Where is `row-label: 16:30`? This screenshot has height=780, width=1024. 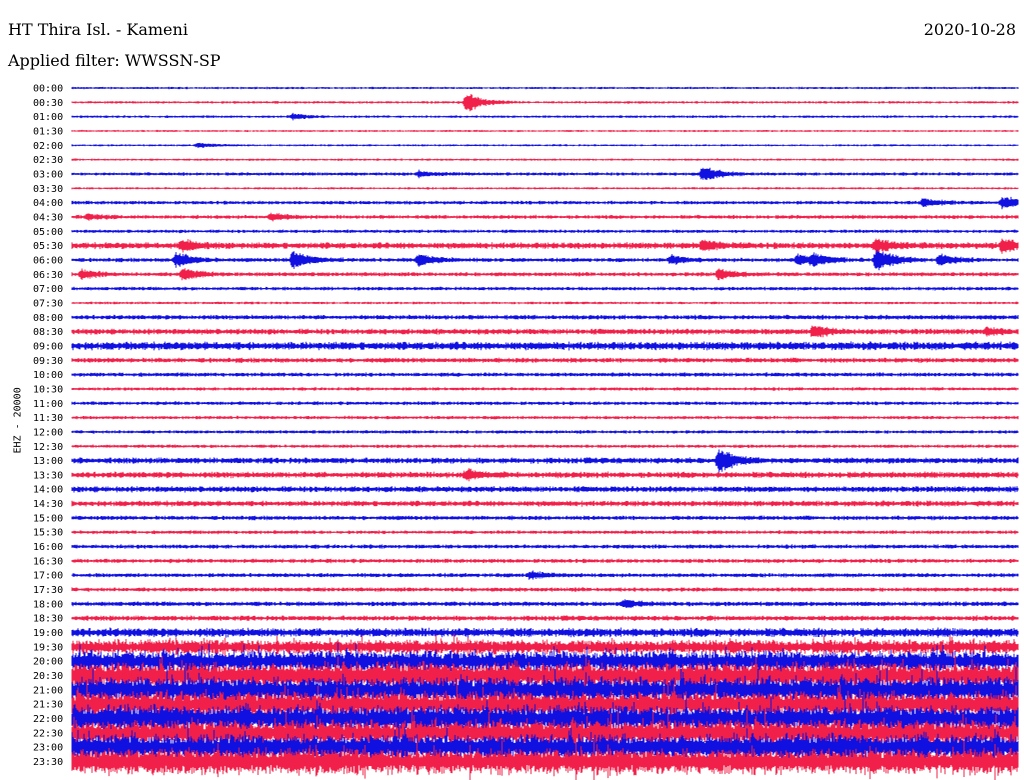 row-label: 16:30 is located at coordinates (48, 561).